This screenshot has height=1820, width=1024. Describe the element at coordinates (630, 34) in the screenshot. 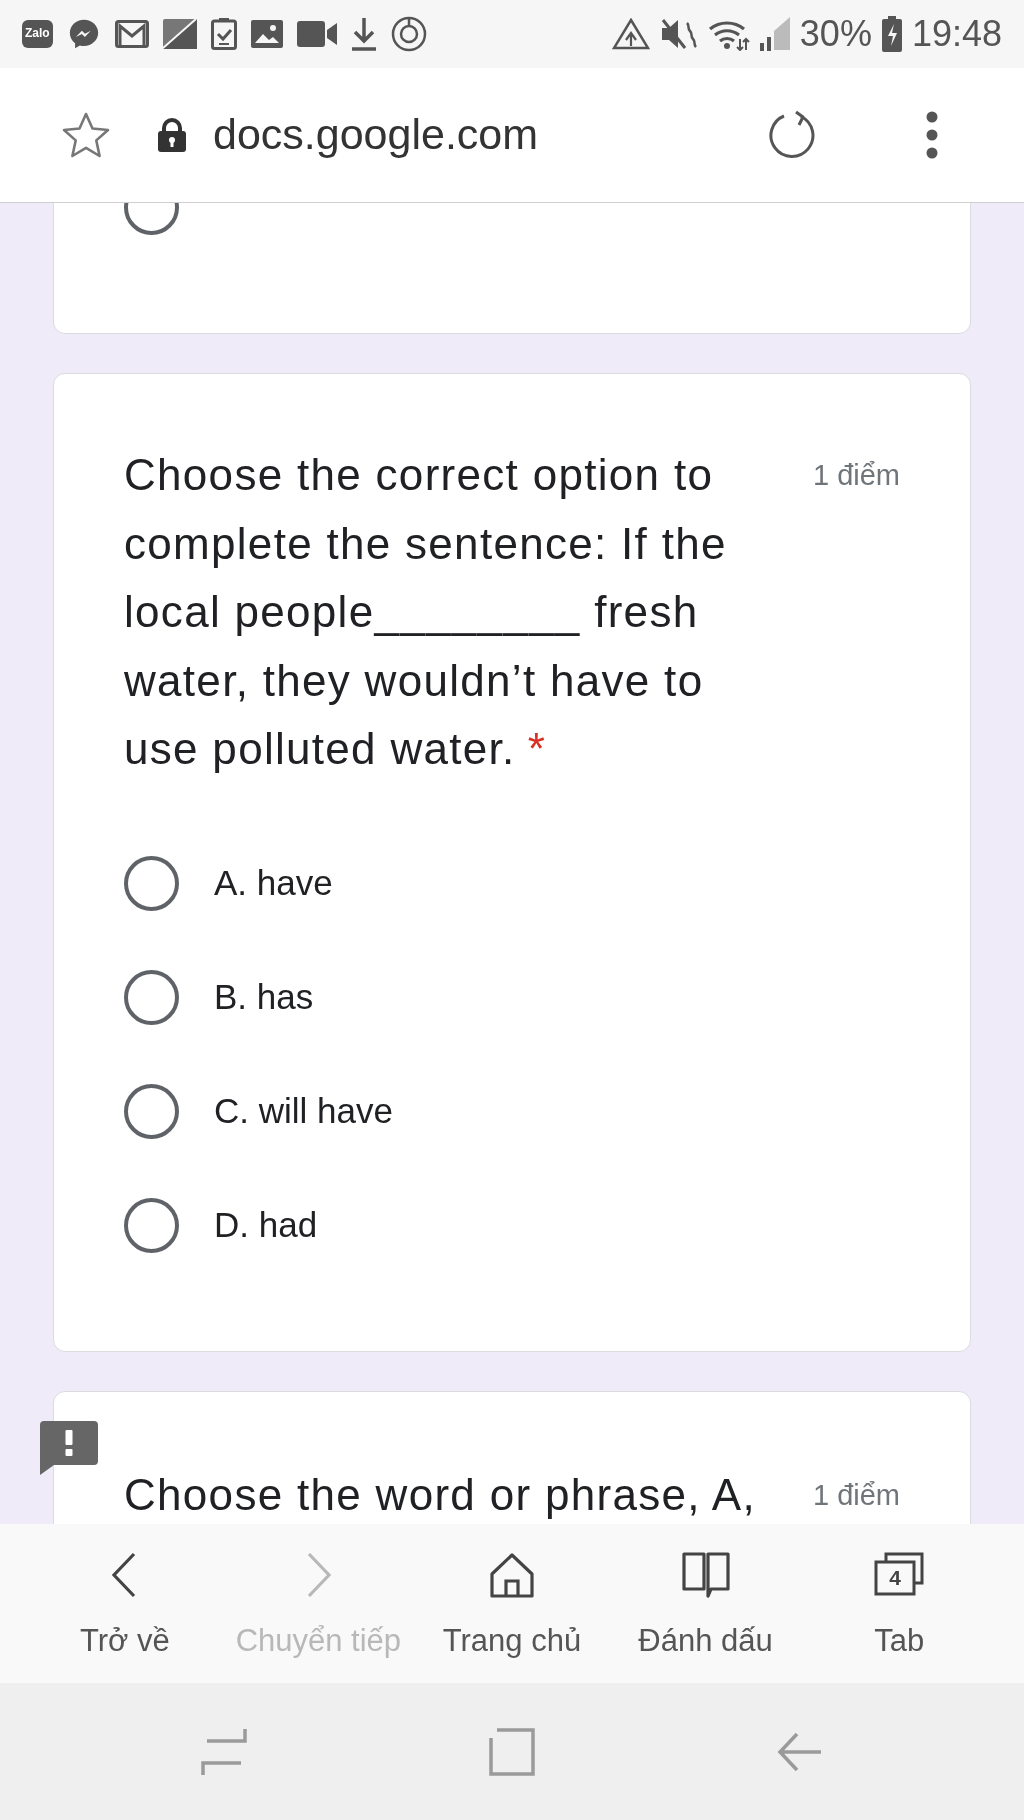

I see `triangle-arrows-icon` at that location.